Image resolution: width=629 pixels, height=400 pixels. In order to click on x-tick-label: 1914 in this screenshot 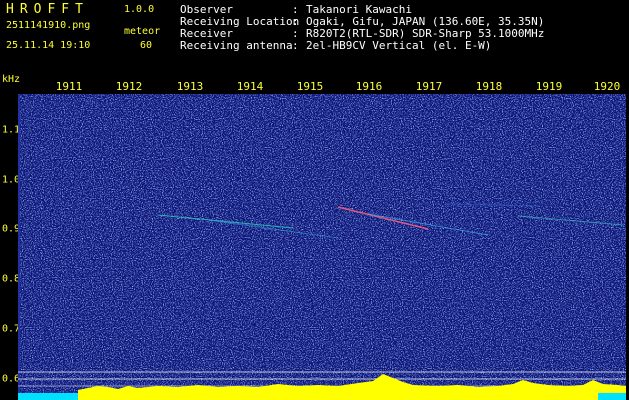, I will do `click(250, 86)`.